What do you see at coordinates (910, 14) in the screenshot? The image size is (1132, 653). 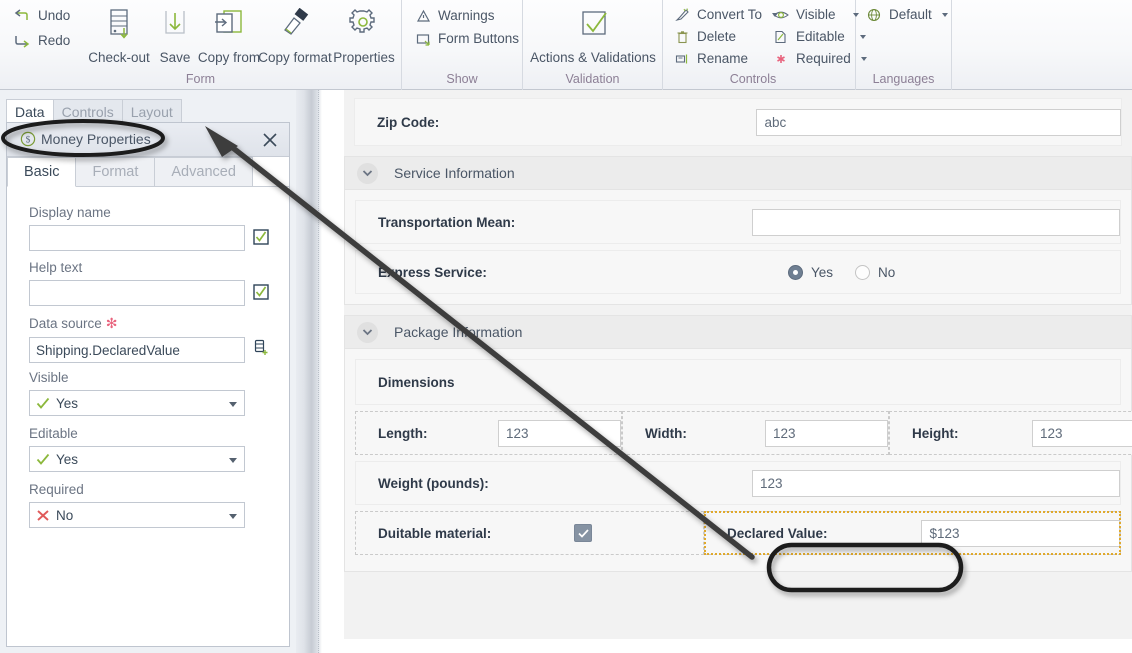 I see `default-language-label: Default` at bounding box center [910, 14].